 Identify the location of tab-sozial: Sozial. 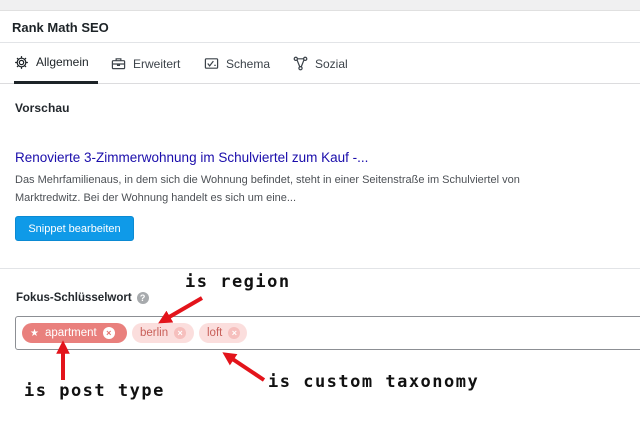
(320, 63).